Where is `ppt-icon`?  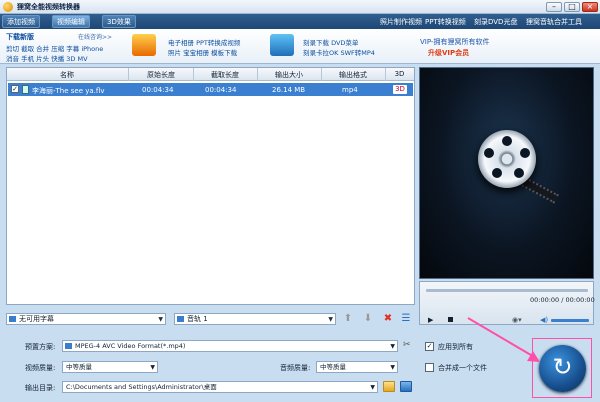
ppt-icon is located at coordinates (144, 45).